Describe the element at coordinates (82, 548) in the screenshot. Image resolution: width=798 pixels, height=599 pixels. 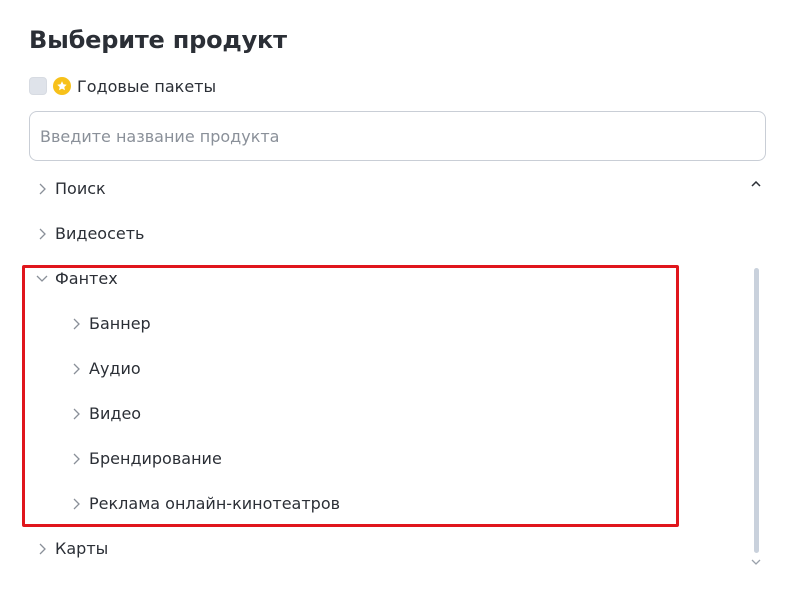
I see `tree-item-label: Карты` at that location.